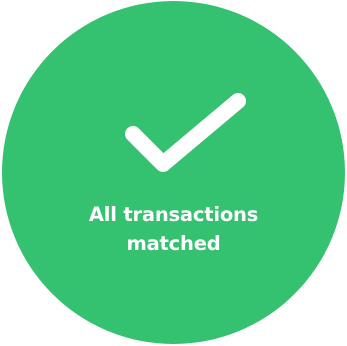  What do you see at coordinates (185, 132) in the screenshot?
I see `checkmark-icon` at bounding box center [185, 132].